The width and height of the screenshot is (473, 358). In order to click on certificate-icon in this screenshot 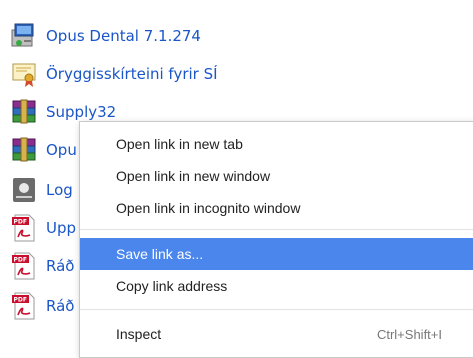, I will do `click(24, 74)`.